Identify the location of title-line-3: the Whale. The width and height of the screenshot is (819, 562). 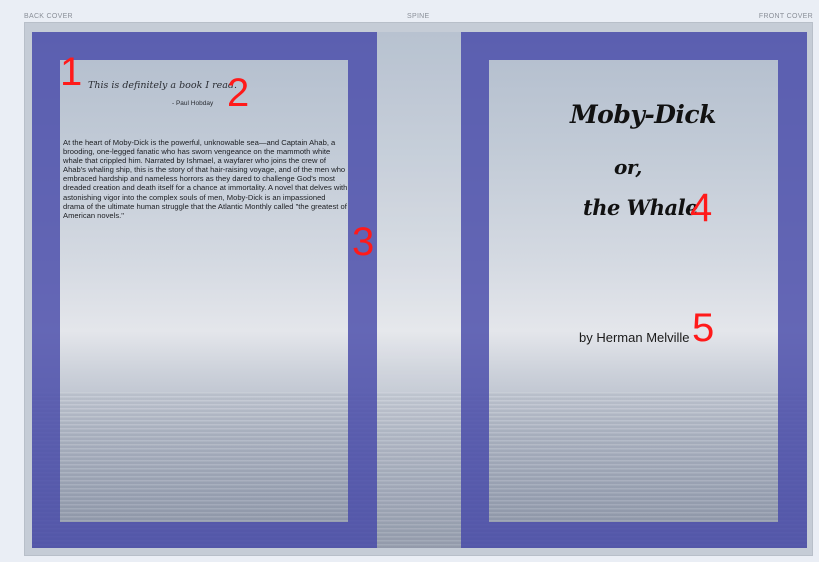
(640, 207).